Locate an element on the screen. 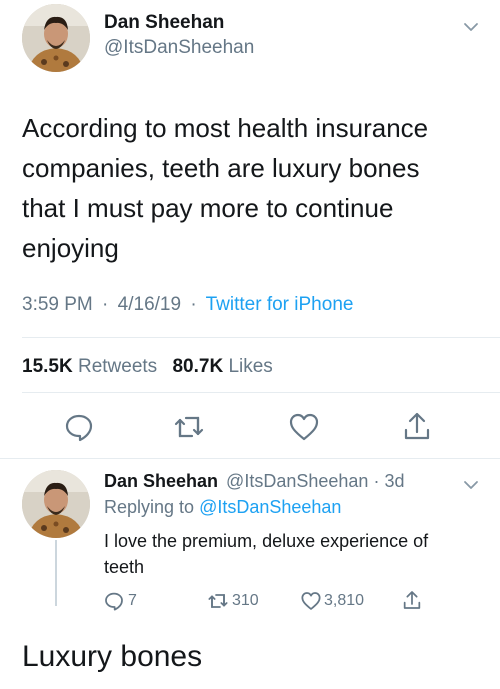 The height and width of the screenshot is (689, 500). reply-age: 3d is located at coordinates (394, 481).